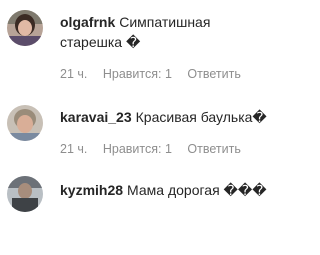 The image size is (320, 255). Describe the element at coordinates (91, 190) in the screenshot. I see `comment-username: kyzmih28` at that location.